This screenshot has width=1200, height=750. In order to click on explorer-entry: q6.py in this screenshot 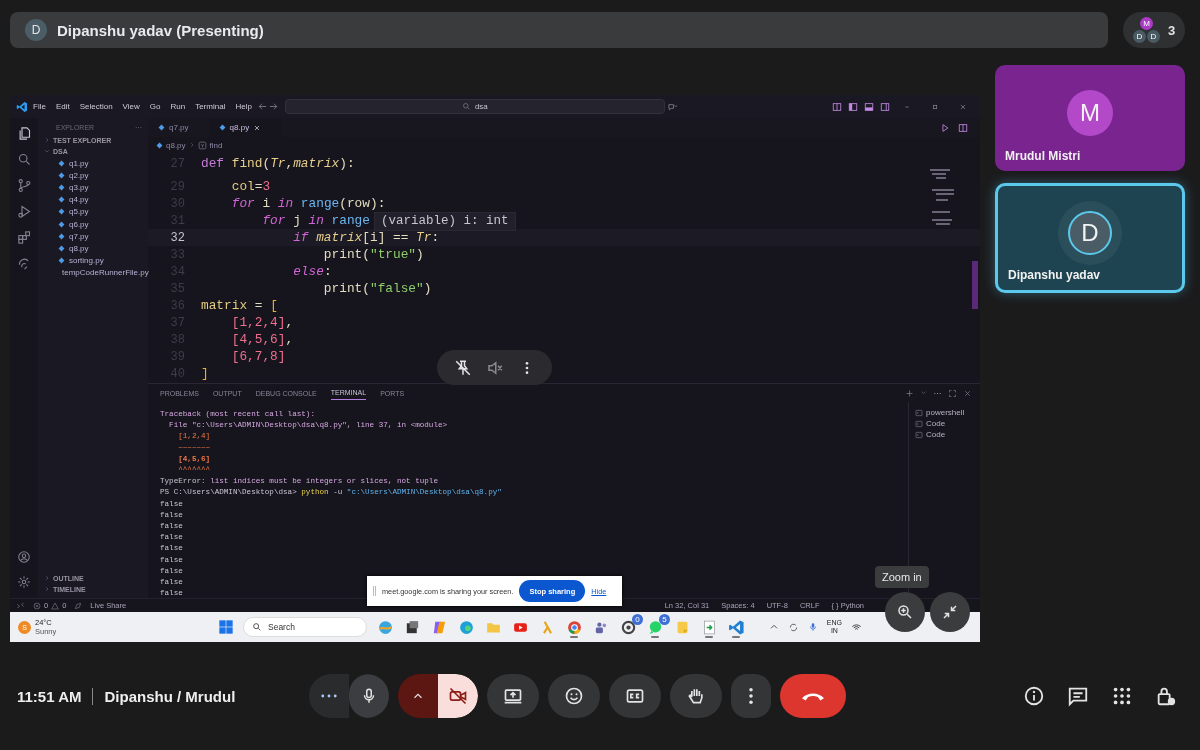, I will do `click(93, 224)`.